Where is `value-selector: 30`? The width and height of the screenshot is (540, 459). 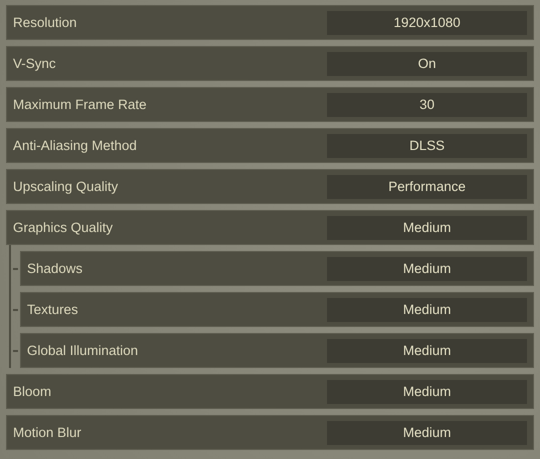
value-selector: 30 is located at coordinates (427, 104).